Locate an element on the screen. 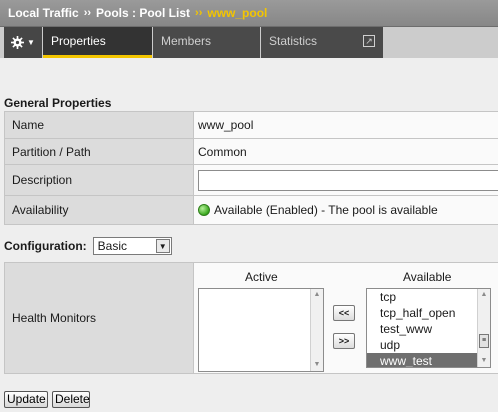  gear-icon is located at coordinates (18, 42).